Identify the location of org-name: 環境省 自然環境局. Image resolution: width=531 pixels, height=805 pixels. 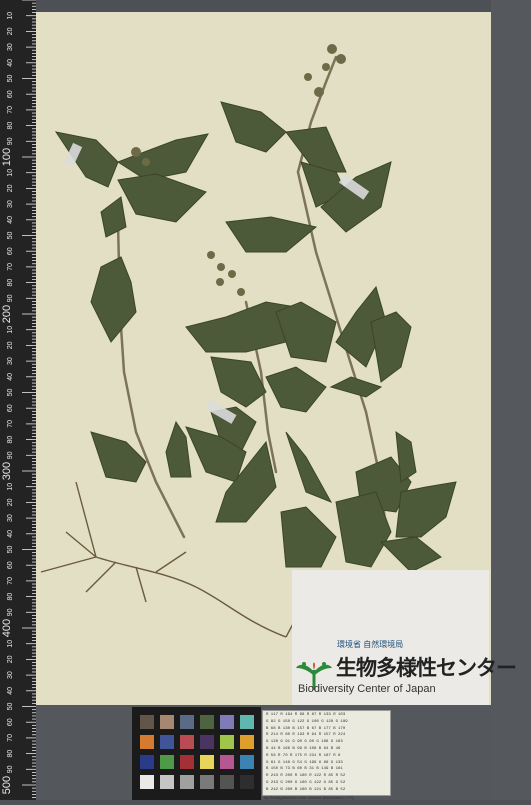
(370, 644).